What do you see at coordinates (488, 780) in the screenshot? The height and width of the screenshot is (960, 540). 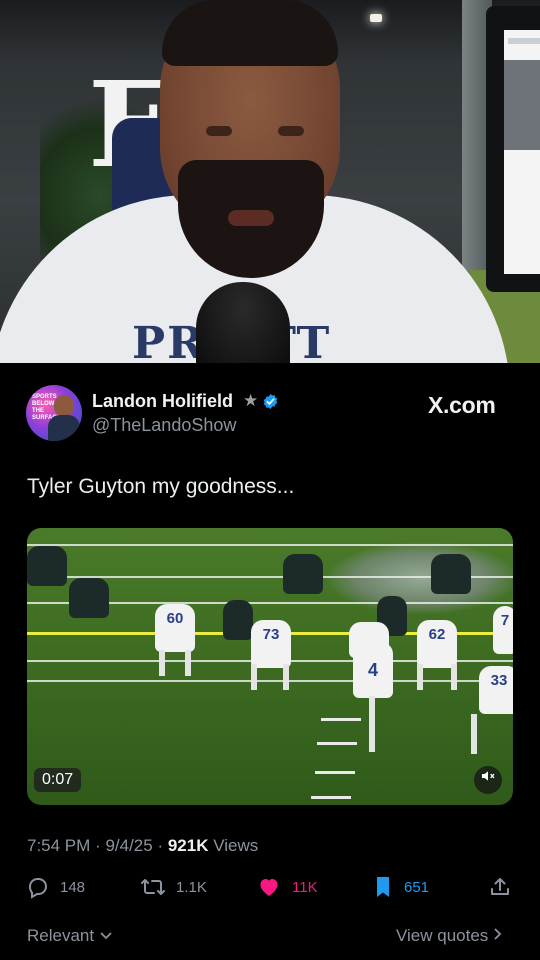 I see `mute-icon` at bounding box center [488, 780].